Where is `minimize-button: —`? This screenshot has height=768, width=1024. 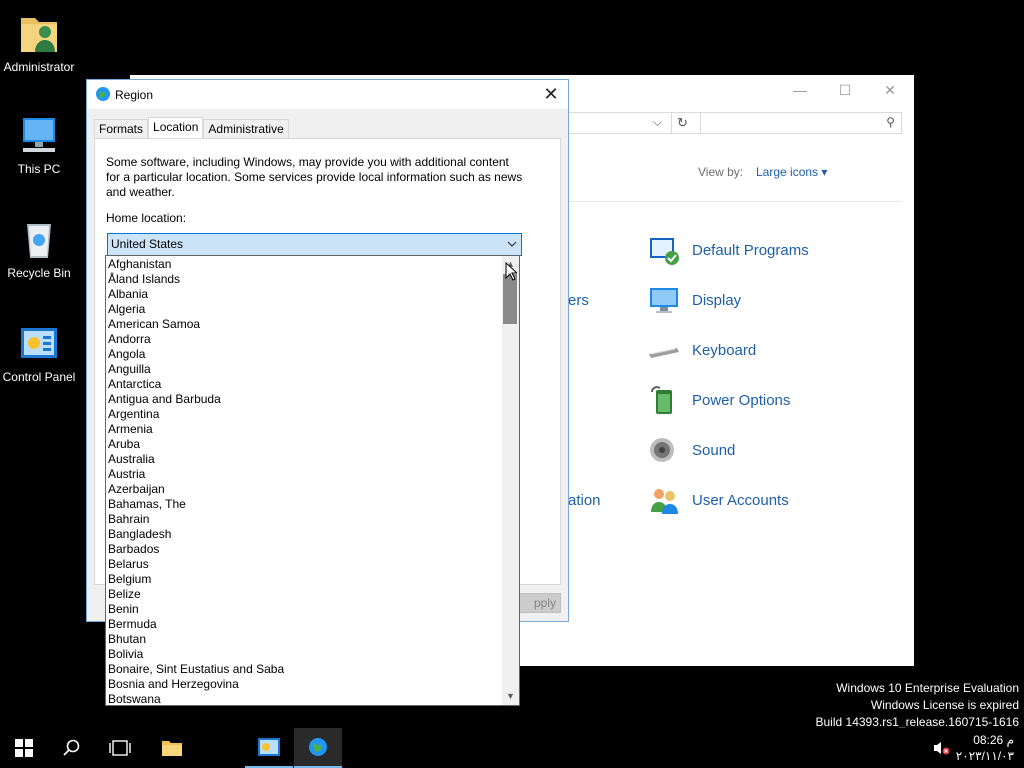 minimize-button: — is located at coordinates (800, 90).